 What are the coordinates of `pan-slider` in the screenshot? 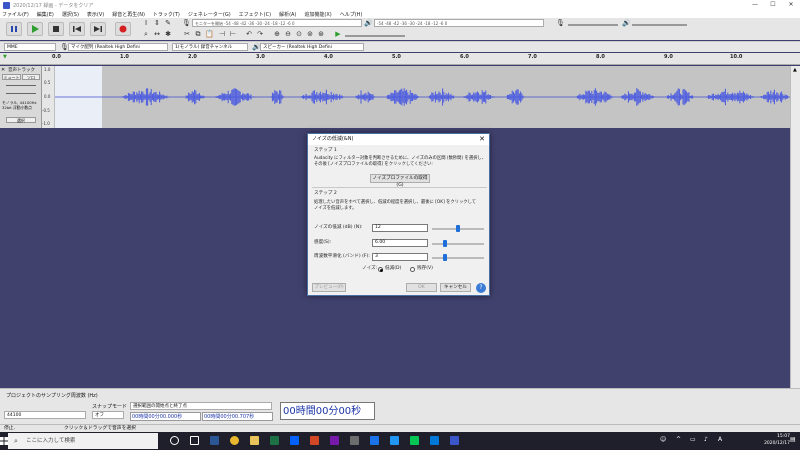 It's located at (21, 93).